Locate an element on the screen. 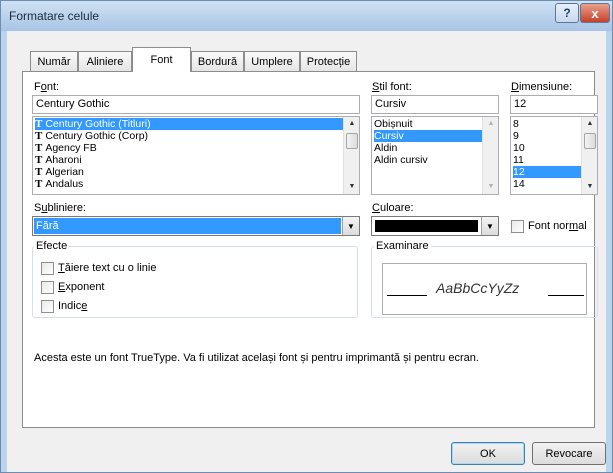 This screenshot has width=613, height=473. underline-value: Fără is located at coordinates (187, 226).